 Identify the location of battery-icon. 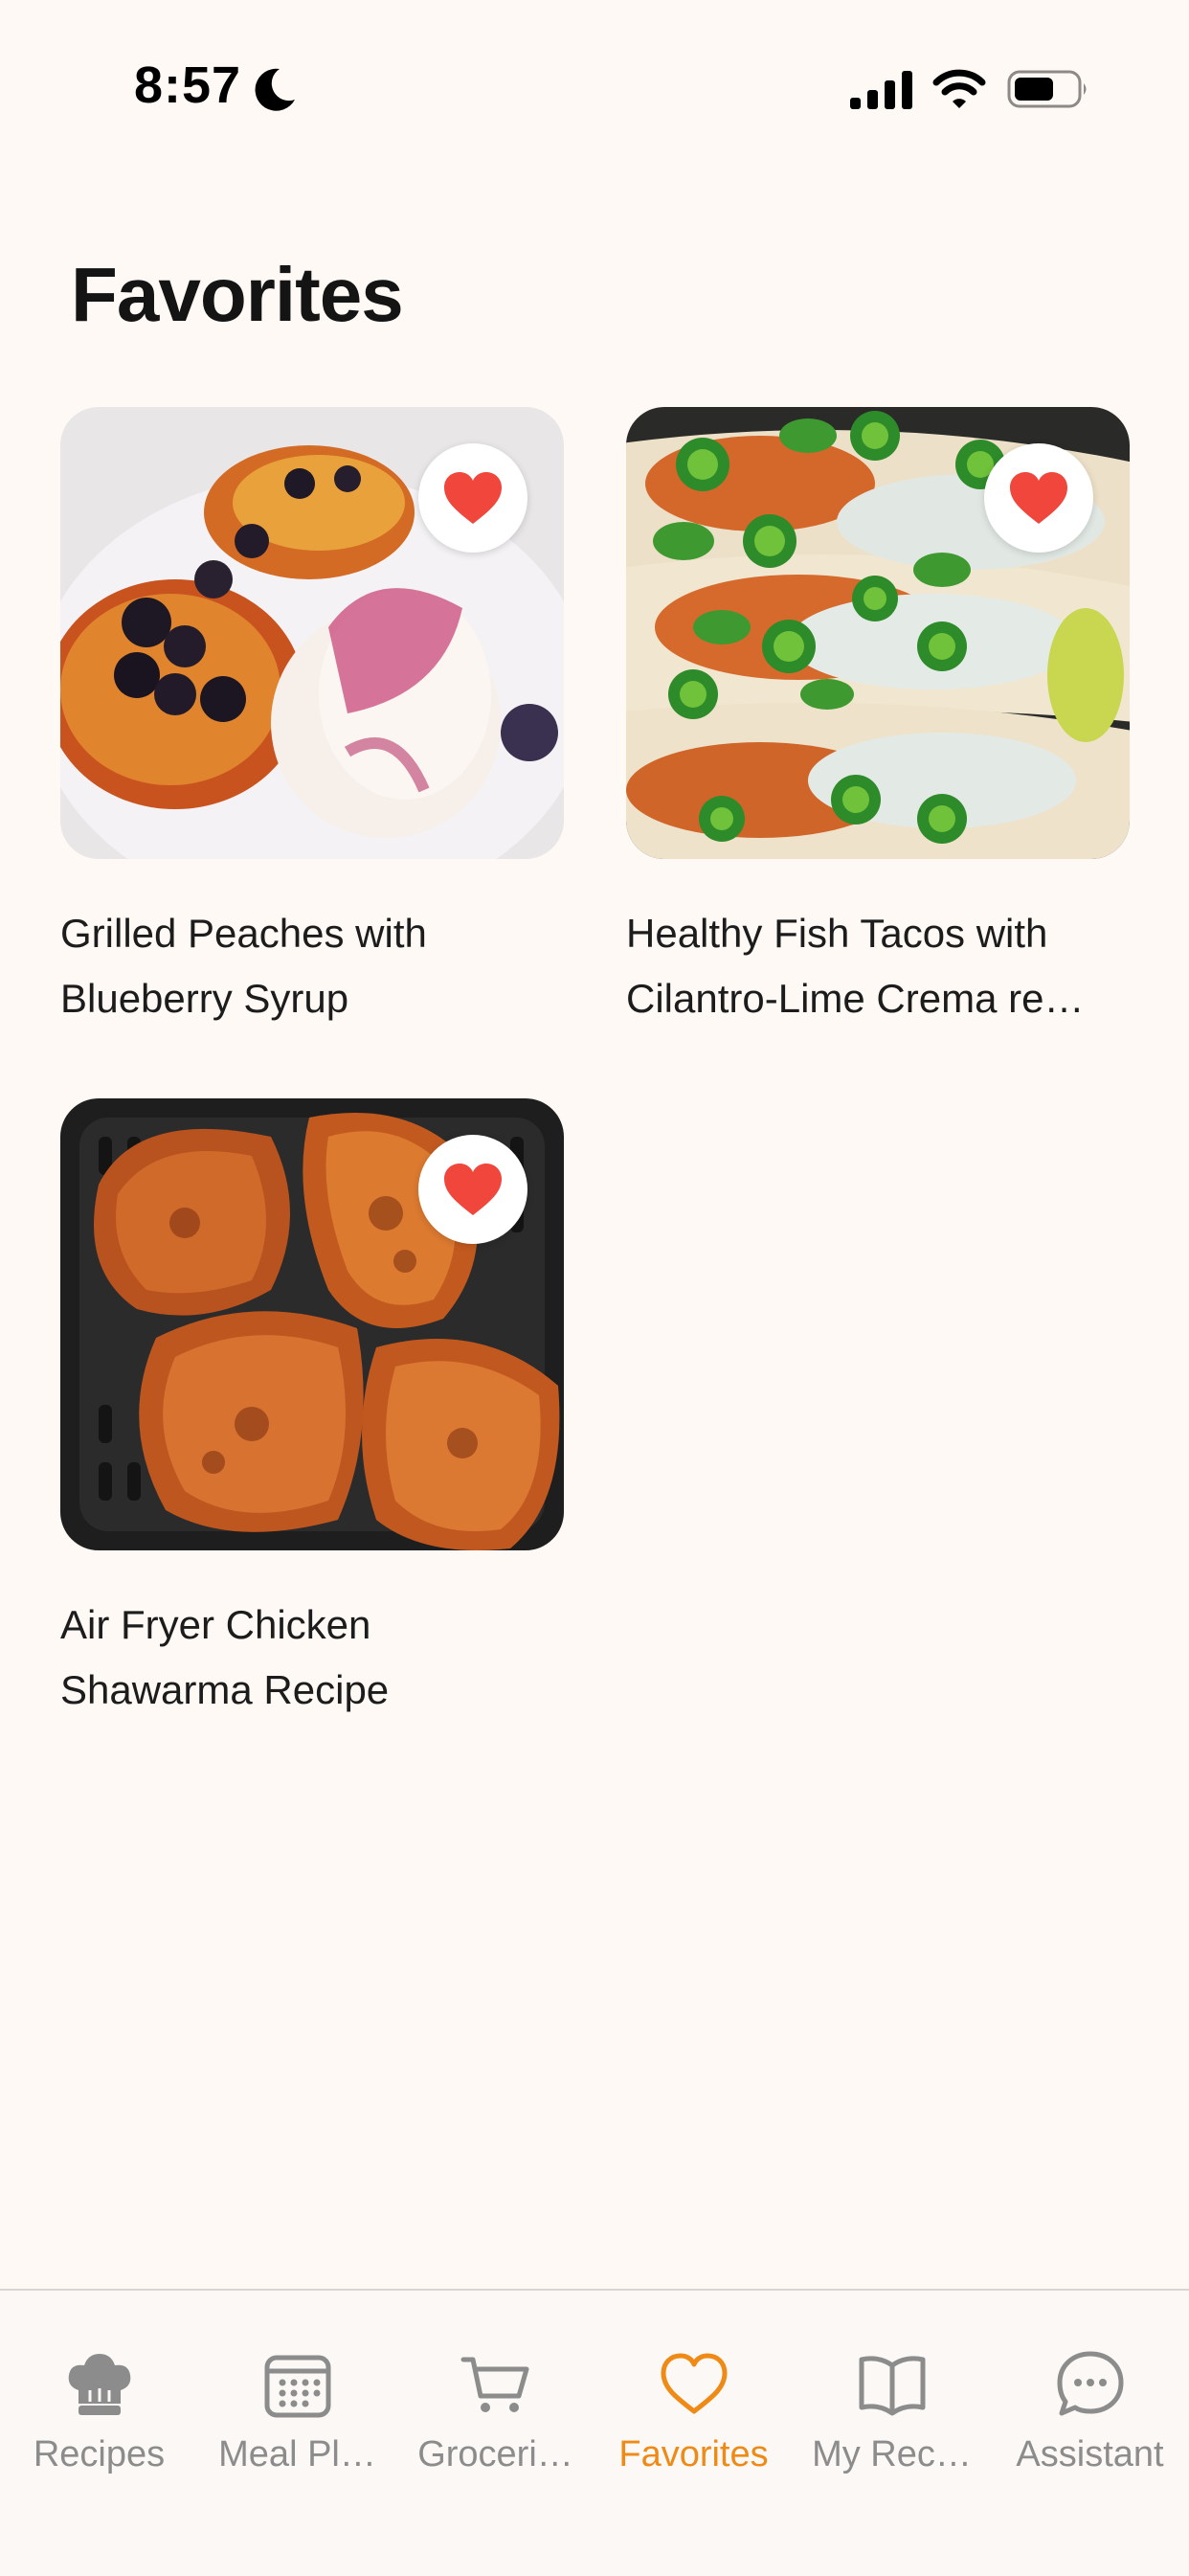
(1047, 89).